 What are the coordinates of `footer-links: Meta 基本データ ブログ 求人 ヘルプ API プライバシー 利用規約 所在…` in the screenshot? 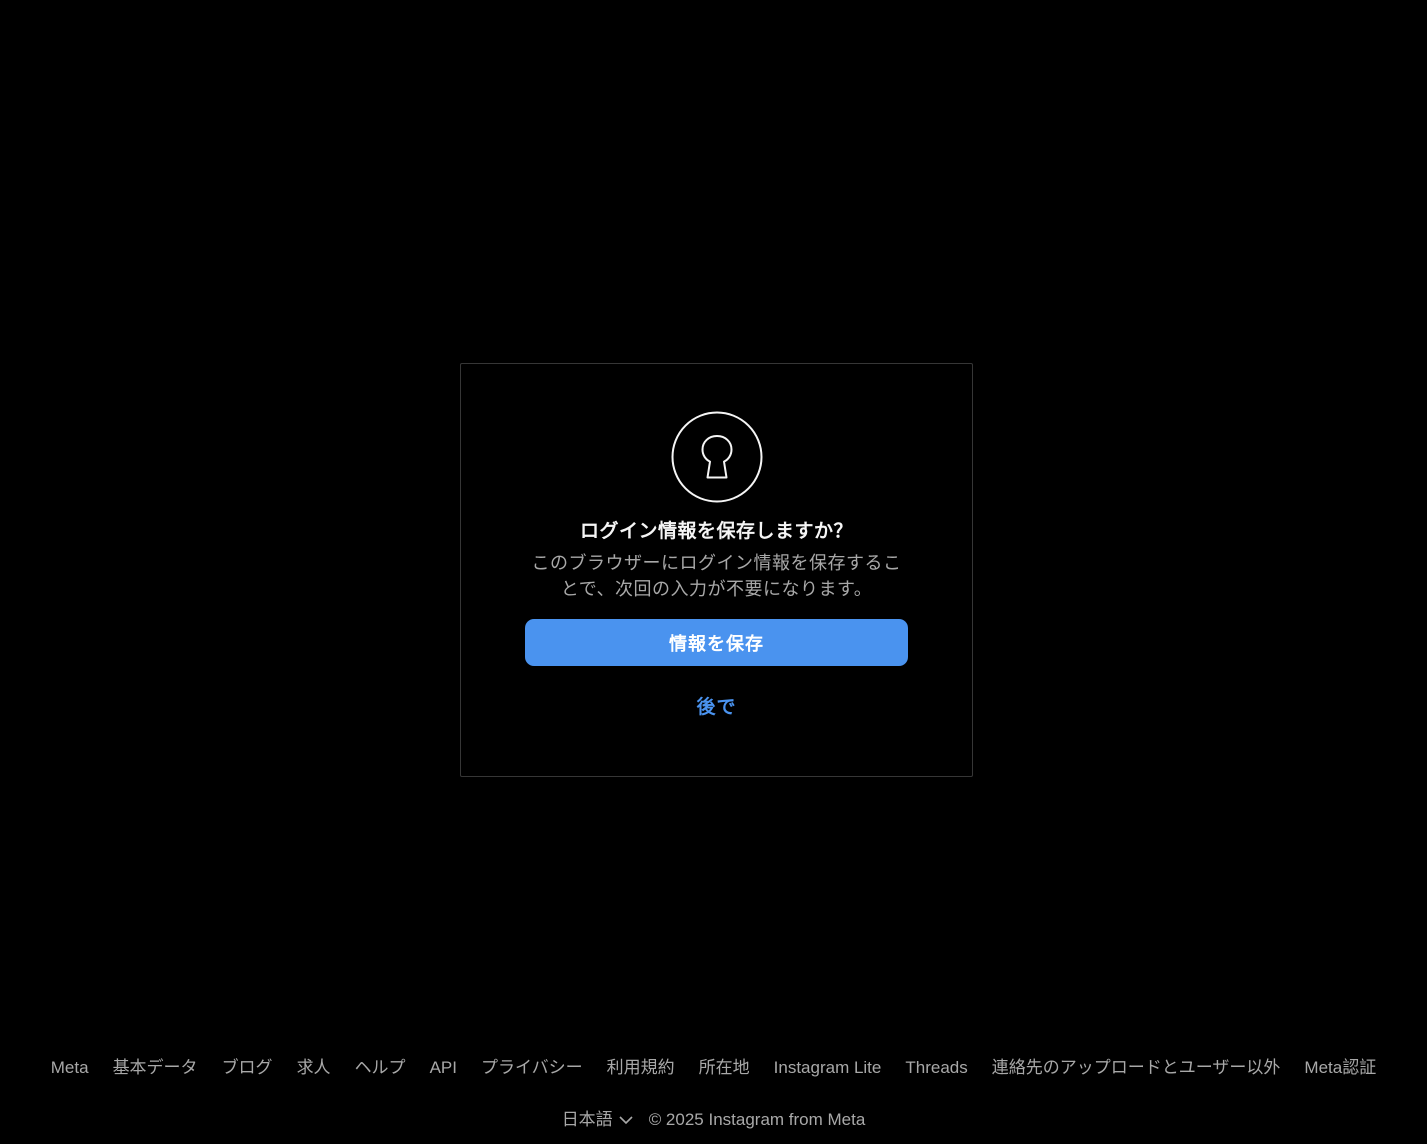 It's located at (713, 1068).